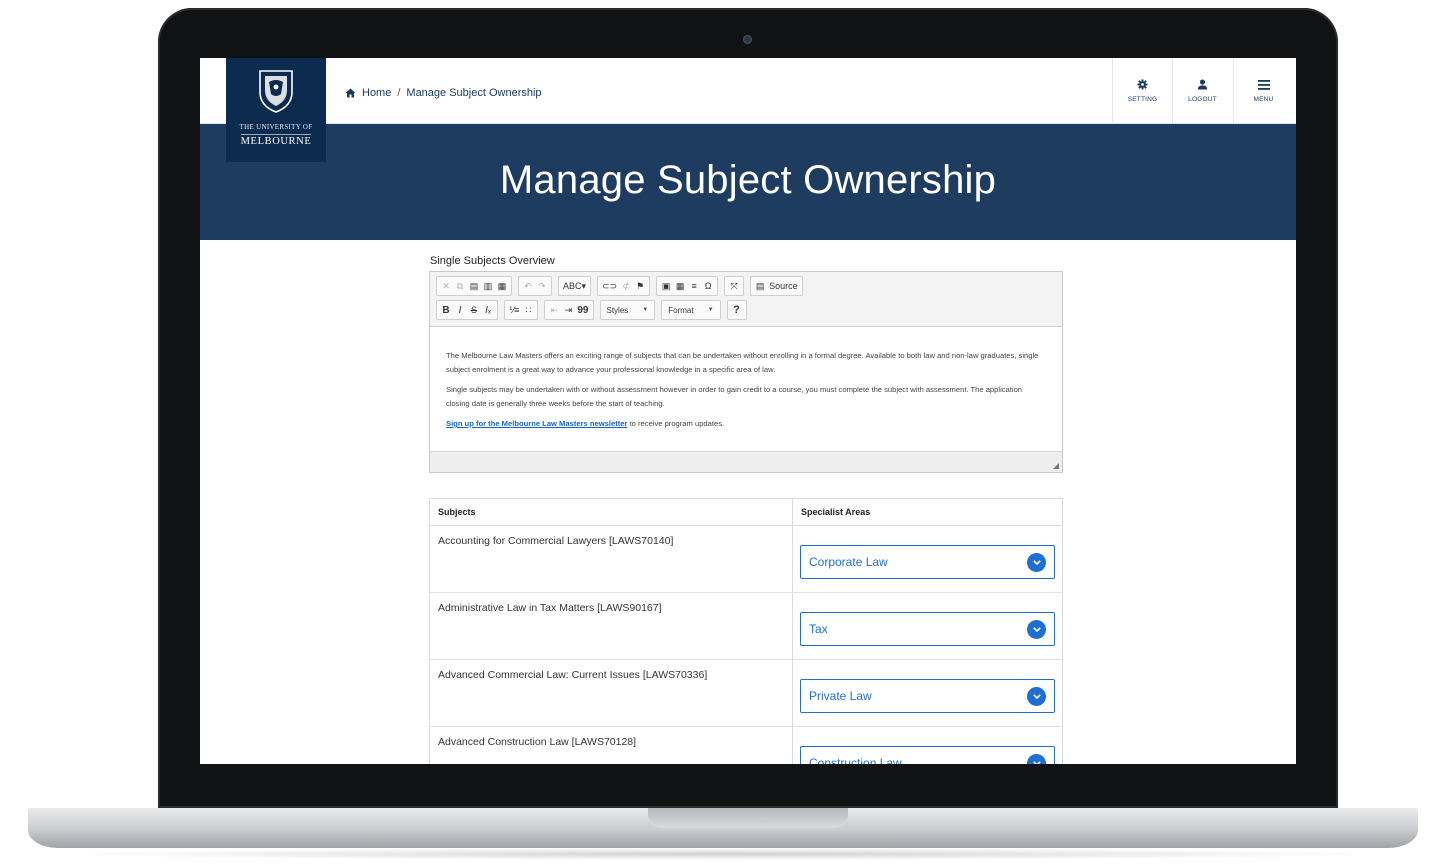 This screenshot has height=864, width=1446. What do you see at coordinates (609, 286) in the screenshot?
I see `link-icon: ⊂⊃` at bounding box center [609, 286].